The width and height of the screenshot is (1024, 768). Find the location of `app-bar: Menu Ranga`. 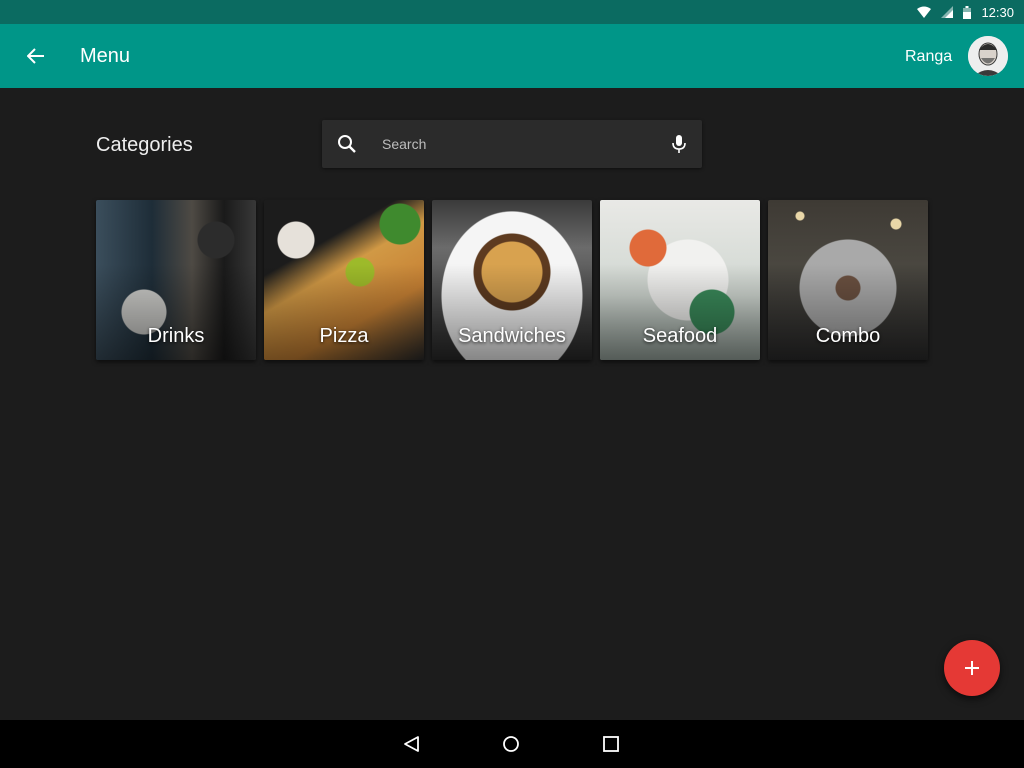

app-bar: Menu Ranga is located at coordinates (512, 56).